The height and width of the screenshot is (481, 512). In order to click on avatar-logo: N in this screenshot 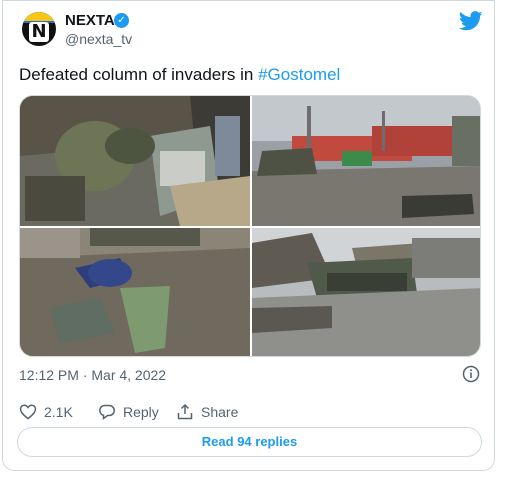, I will do `click(39, 32)`.